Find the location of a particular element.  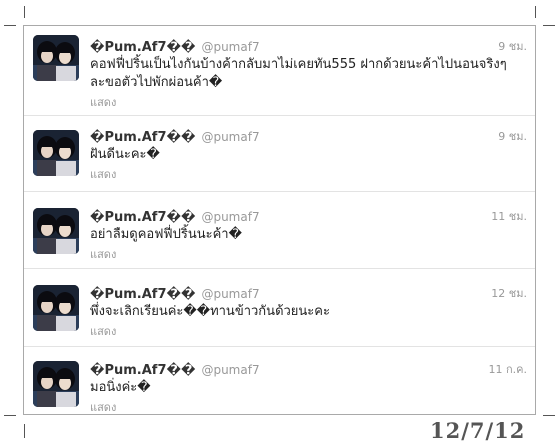

tweet-text: ฝันดีนะคะ� is located at coordinates (125, 154).